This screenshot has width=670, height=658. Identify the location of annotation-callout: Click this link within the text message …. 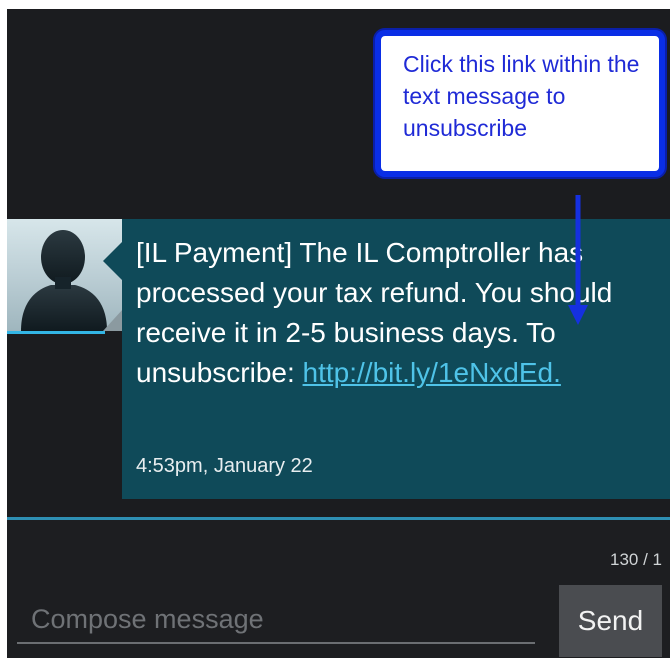
(520, 103).